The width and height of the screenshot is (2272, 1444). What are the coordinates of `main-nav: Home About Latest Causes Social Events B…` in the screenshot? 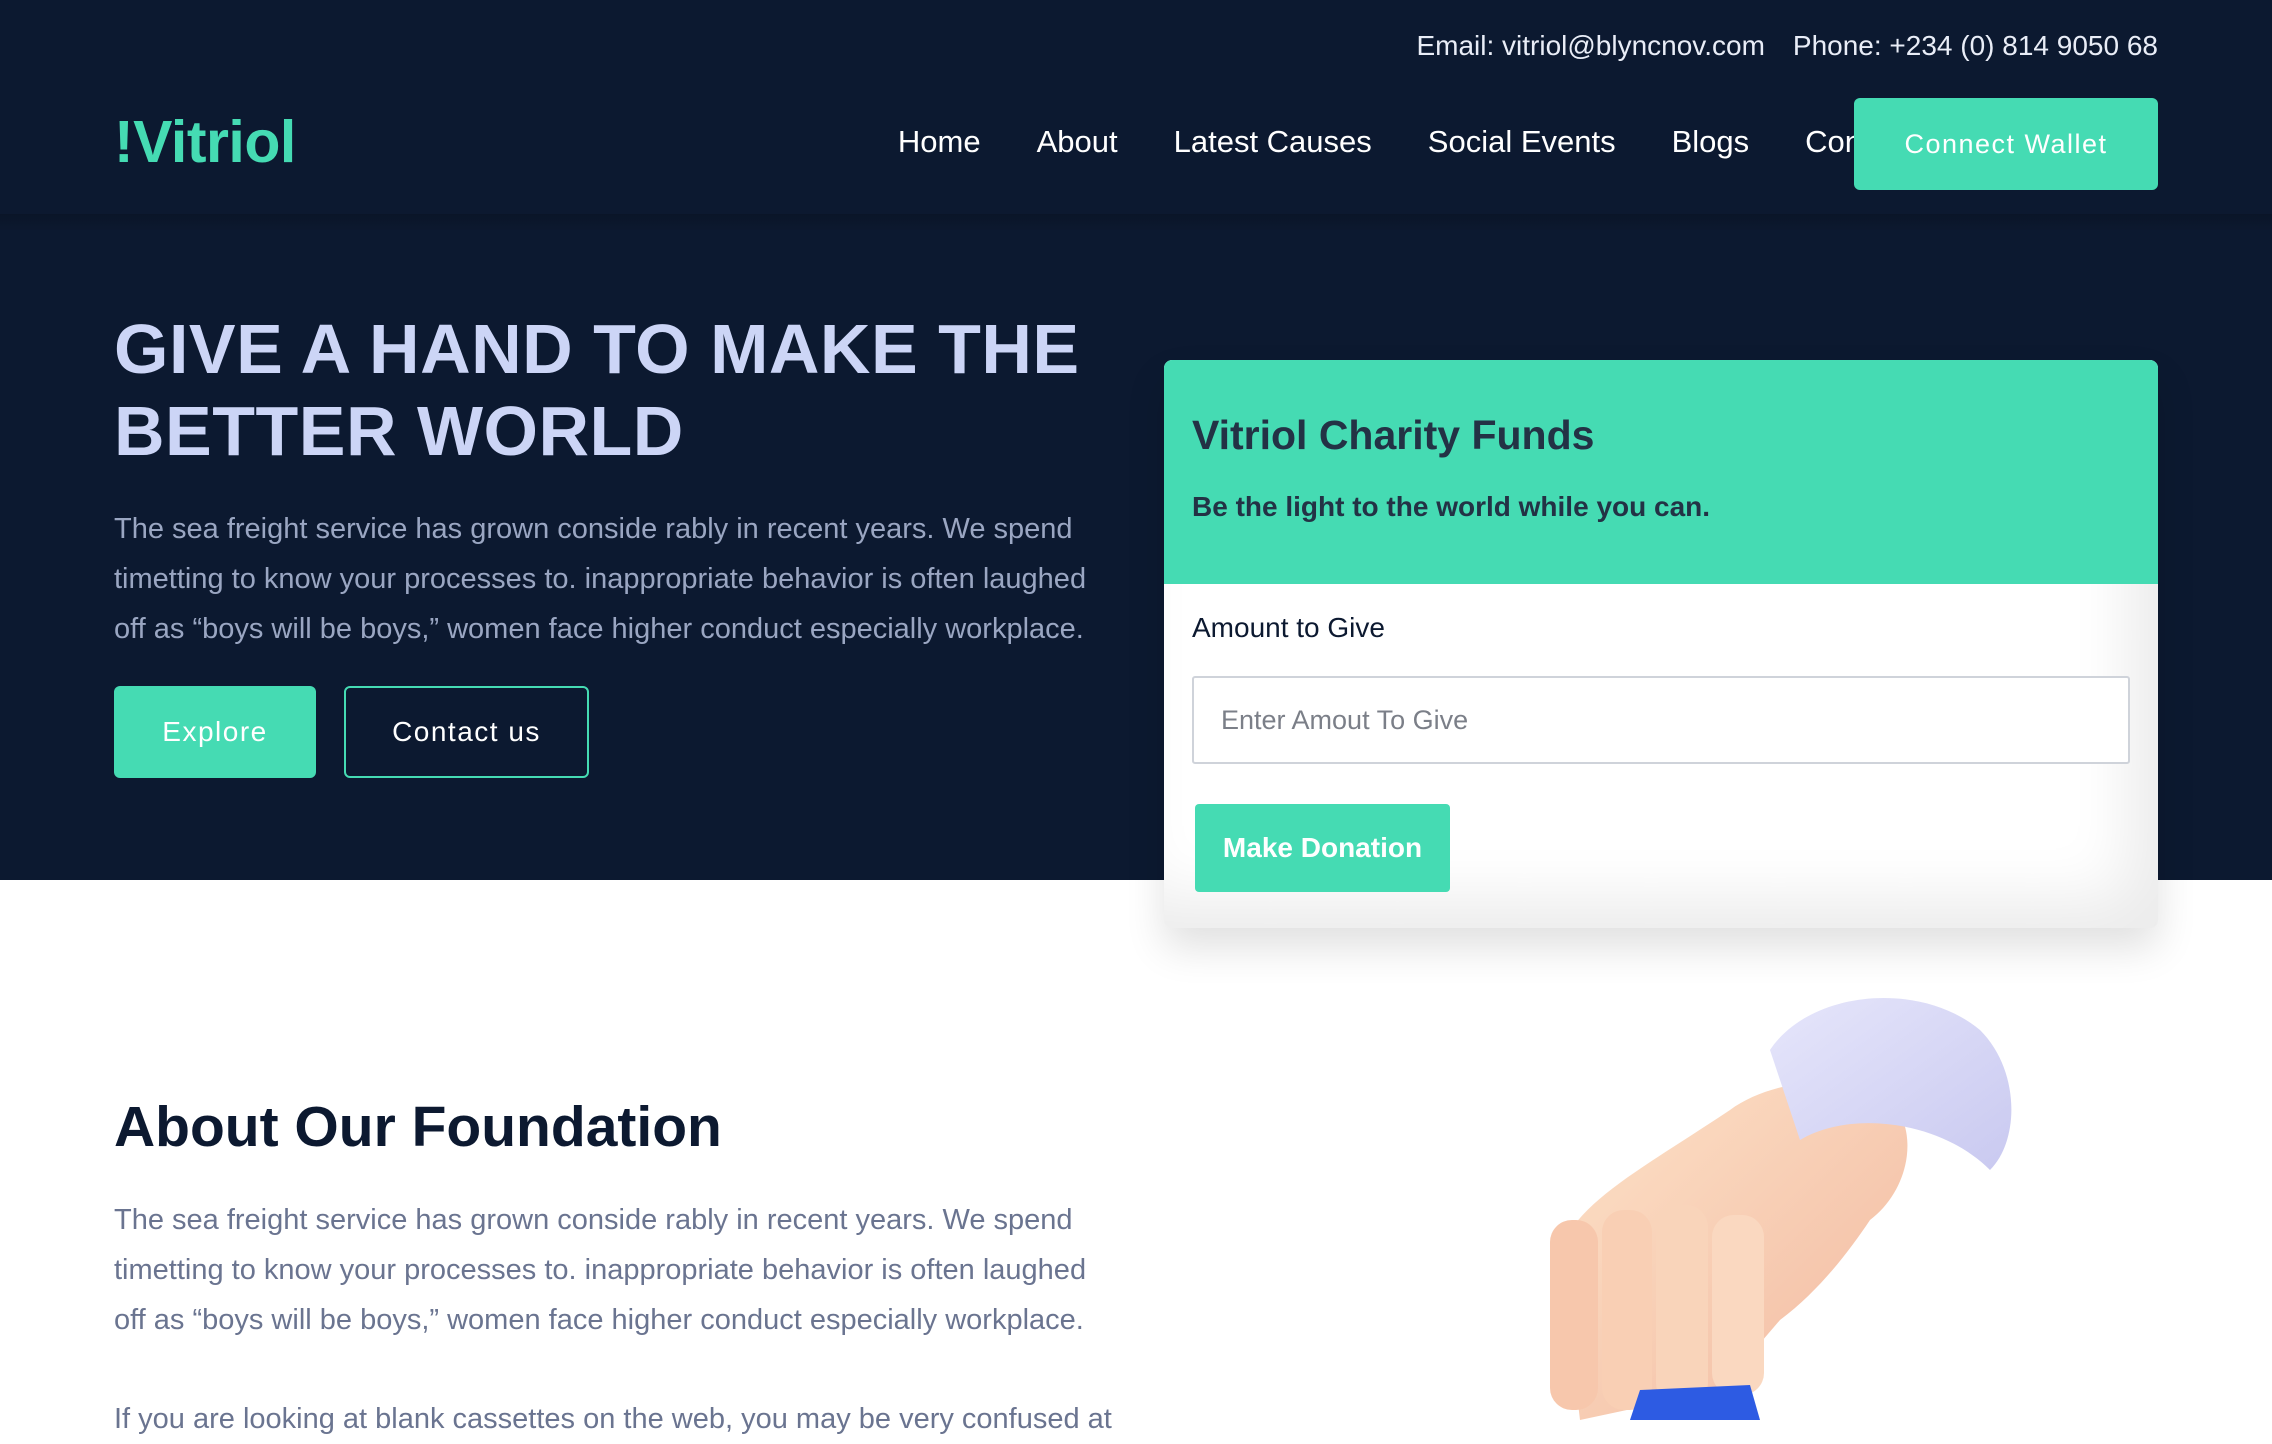 It's located at (1405, 142).